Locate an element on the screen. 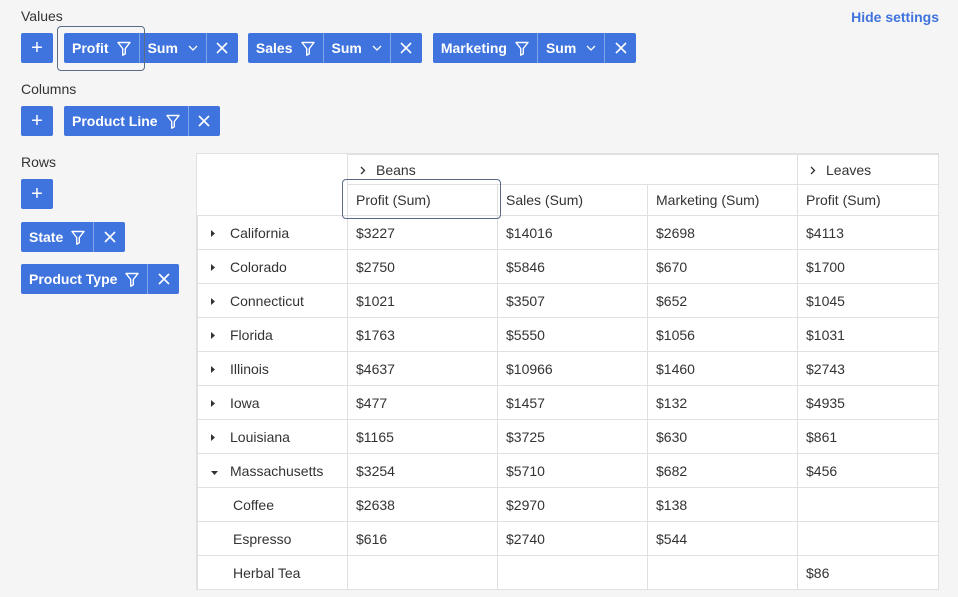 The width and height of the screenshot is (958, 597). data-cell: $2698 is located at coordinates (722, 232).